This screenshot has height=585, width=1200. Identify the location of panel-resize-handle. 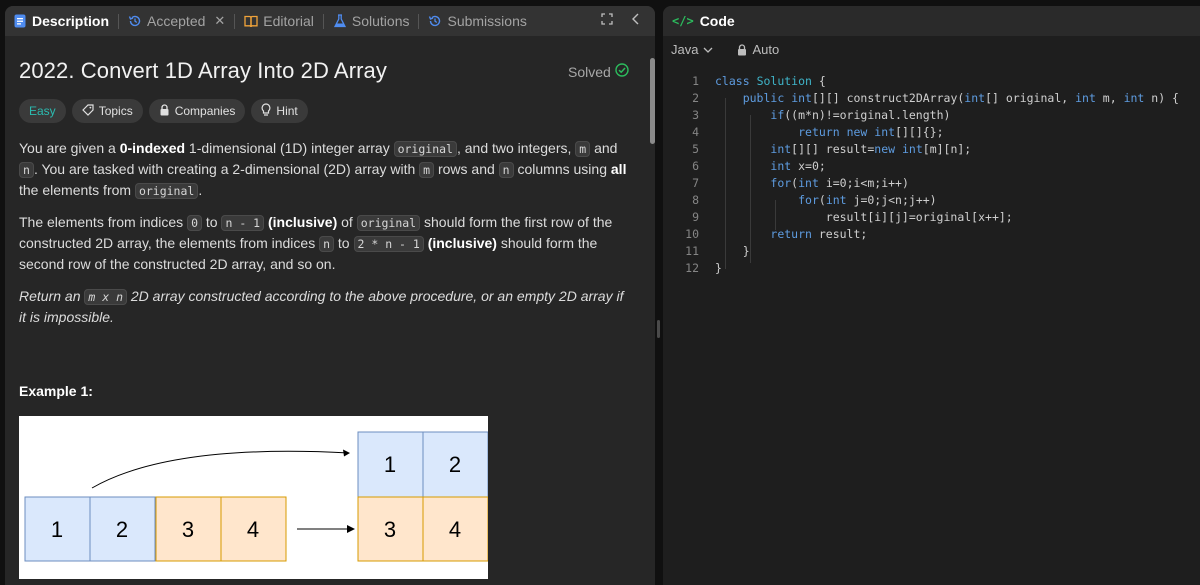
(658, 329).